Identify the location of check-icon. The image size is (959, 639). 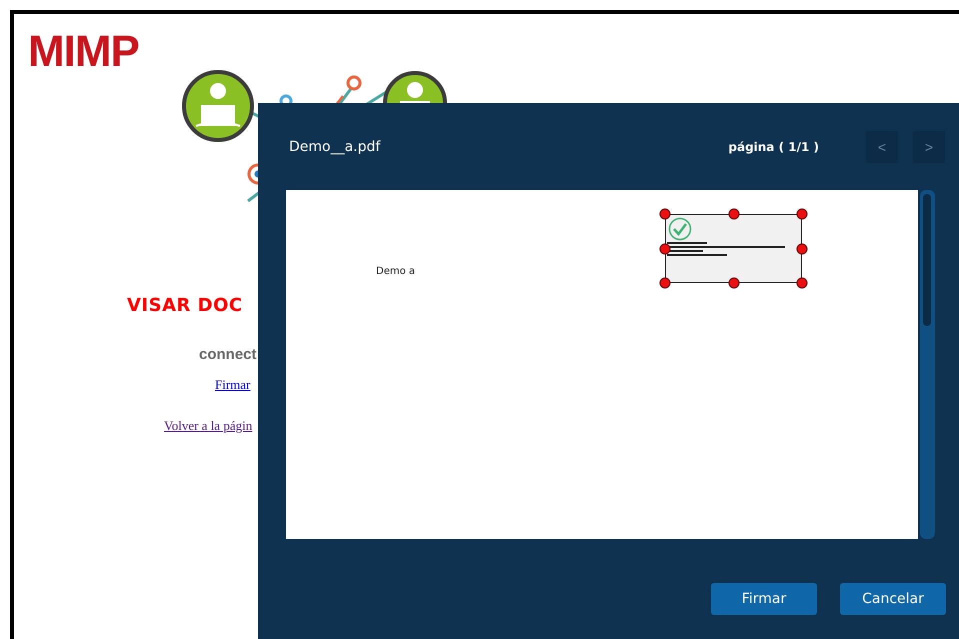
(680, 229).